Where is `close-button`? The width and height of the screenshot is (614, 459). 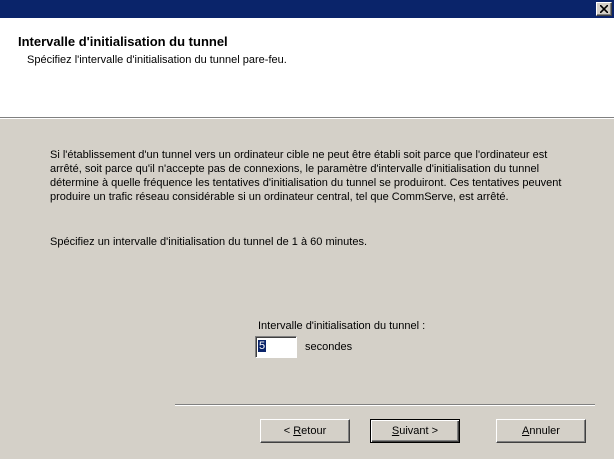
close-button is located at coordinates (604, 9).